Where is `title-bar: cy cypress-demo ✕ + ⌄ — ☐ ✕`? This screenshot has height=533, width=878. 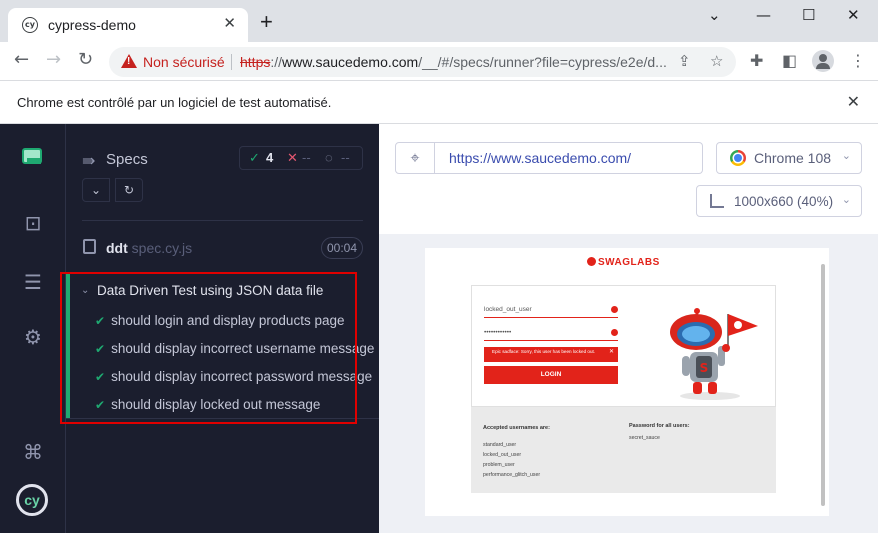
title-bar: cy cypress-demo ✕ + ⌄ — ☐ ✕ is located at coordinates (439, 21).